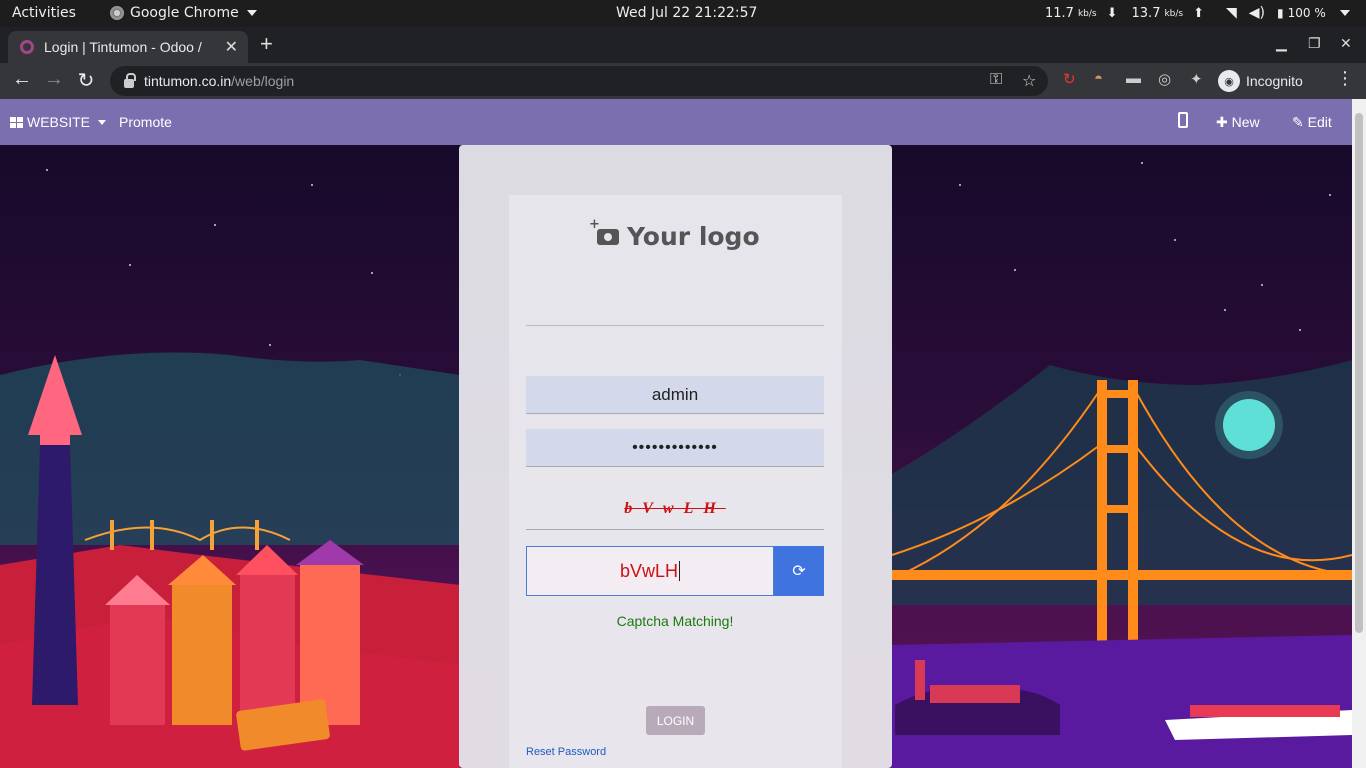 The height and width of the screenshot is (768, 1366). I want to click on download-unit: kb/s, so click(1087, 13).